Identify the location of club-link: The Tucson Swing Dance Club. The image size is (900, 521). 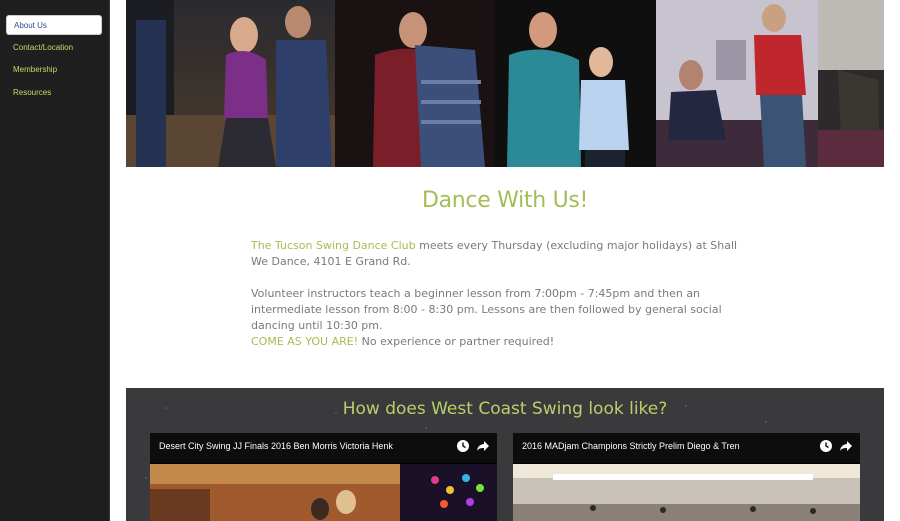
(333, 245).